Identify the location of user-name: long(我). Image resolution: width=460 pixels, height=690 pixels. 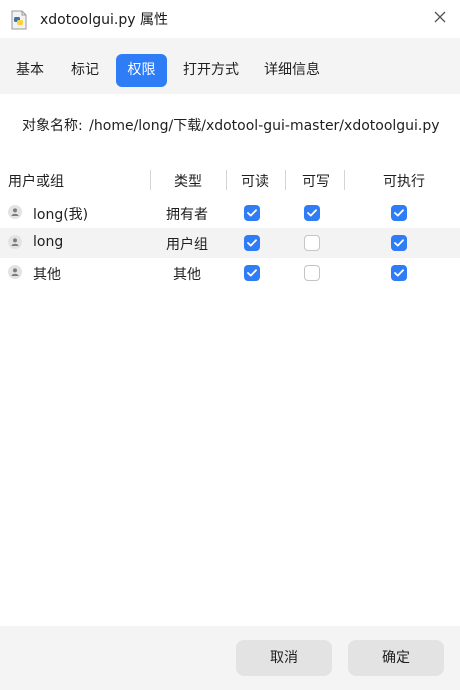
(61, 215).